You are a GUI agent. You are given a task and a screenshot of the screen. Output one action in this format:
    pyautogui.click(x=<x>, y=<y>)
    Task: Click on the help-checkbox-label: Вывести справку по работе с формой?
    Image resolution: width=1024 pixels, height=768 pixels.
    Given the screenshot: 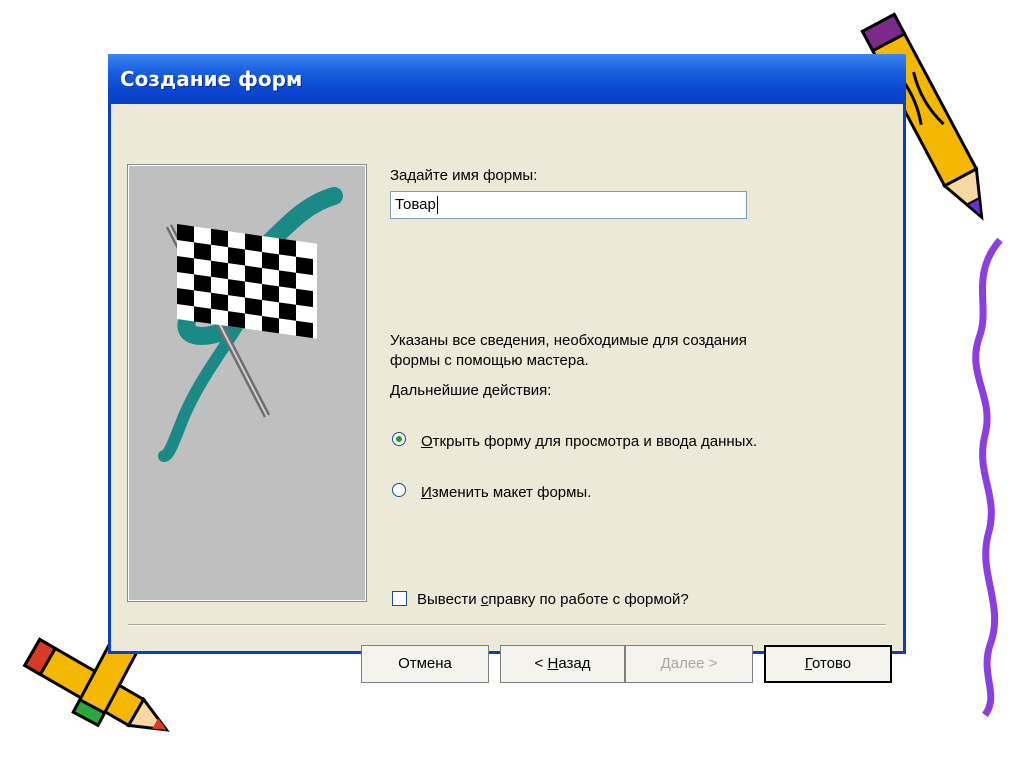 What is the action you would take?
    pyautogui.click(x=553, y=599)
    